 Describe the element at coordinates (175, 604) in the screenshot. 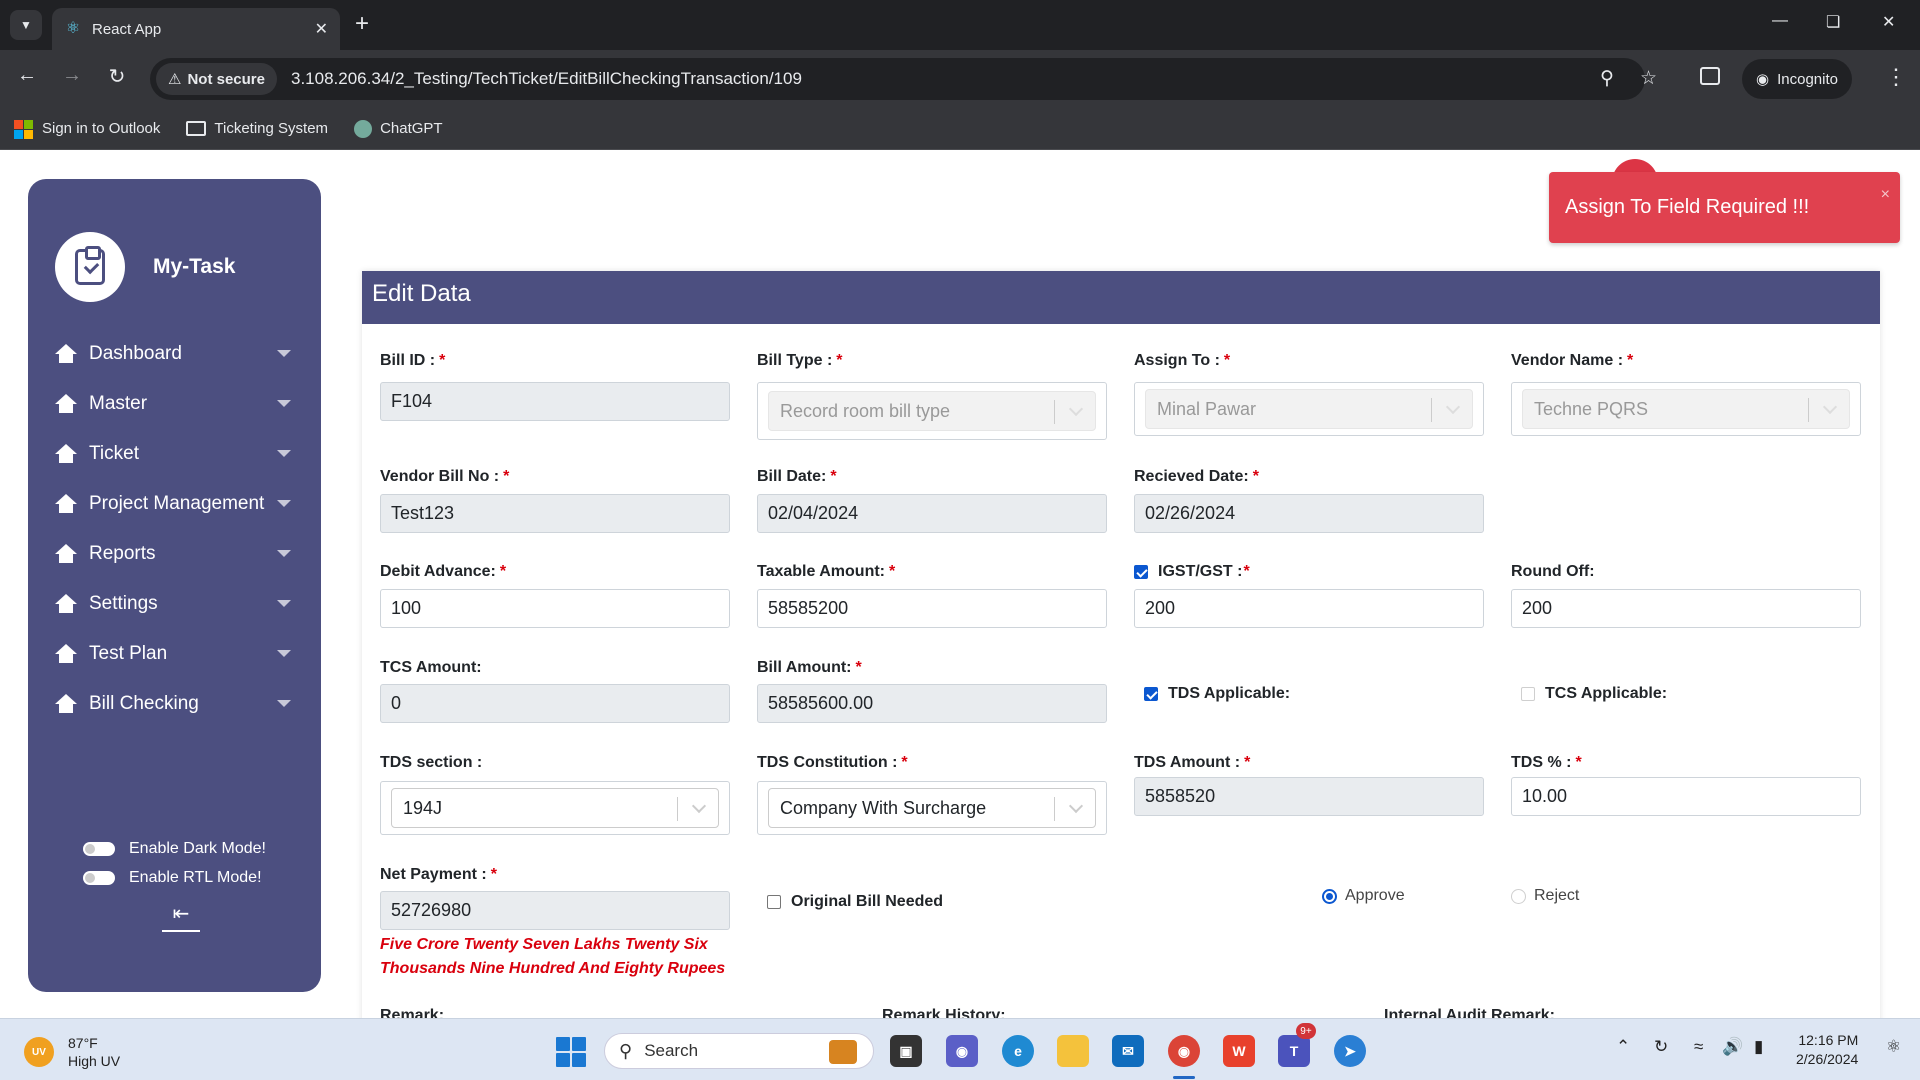

I see `sidebar-item-settings: Settings` at that location.